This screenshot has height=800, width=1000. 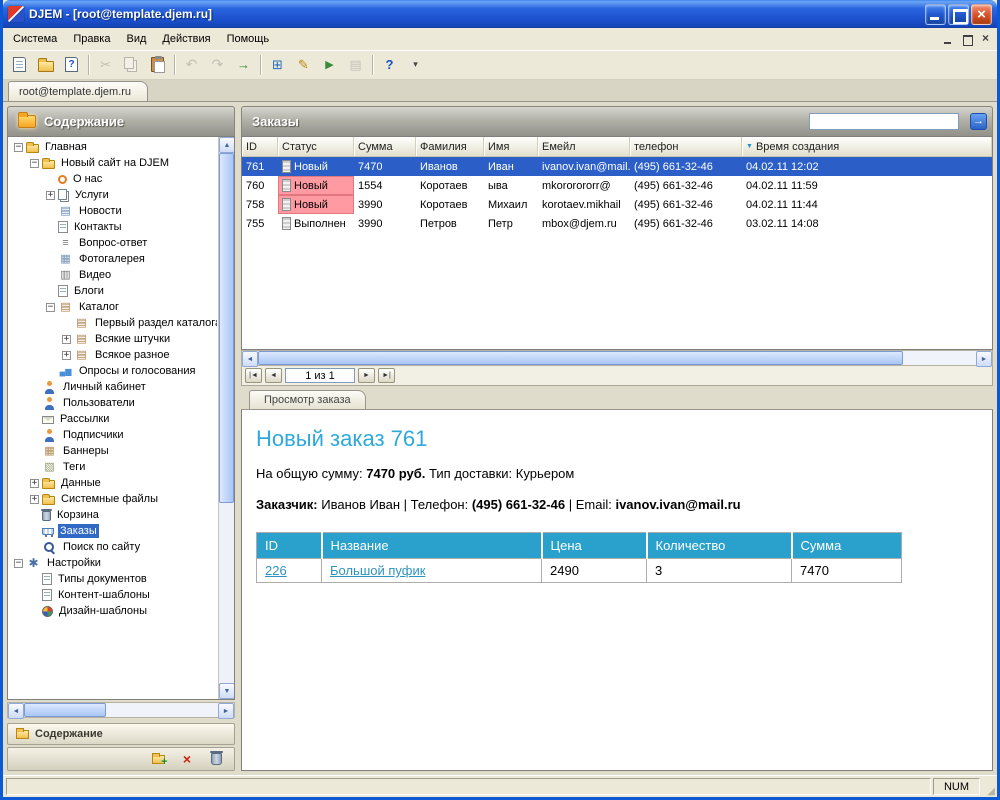 I want to click on menu-item: Помощь, so click(x=248, y=39).